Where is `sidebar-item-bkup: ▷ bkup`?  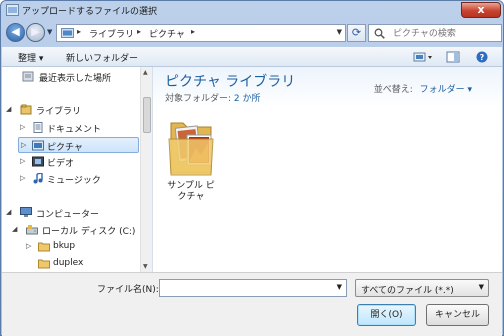 sidebar-item-bkup: ▷ bkup is located at coordinates (81, 247).